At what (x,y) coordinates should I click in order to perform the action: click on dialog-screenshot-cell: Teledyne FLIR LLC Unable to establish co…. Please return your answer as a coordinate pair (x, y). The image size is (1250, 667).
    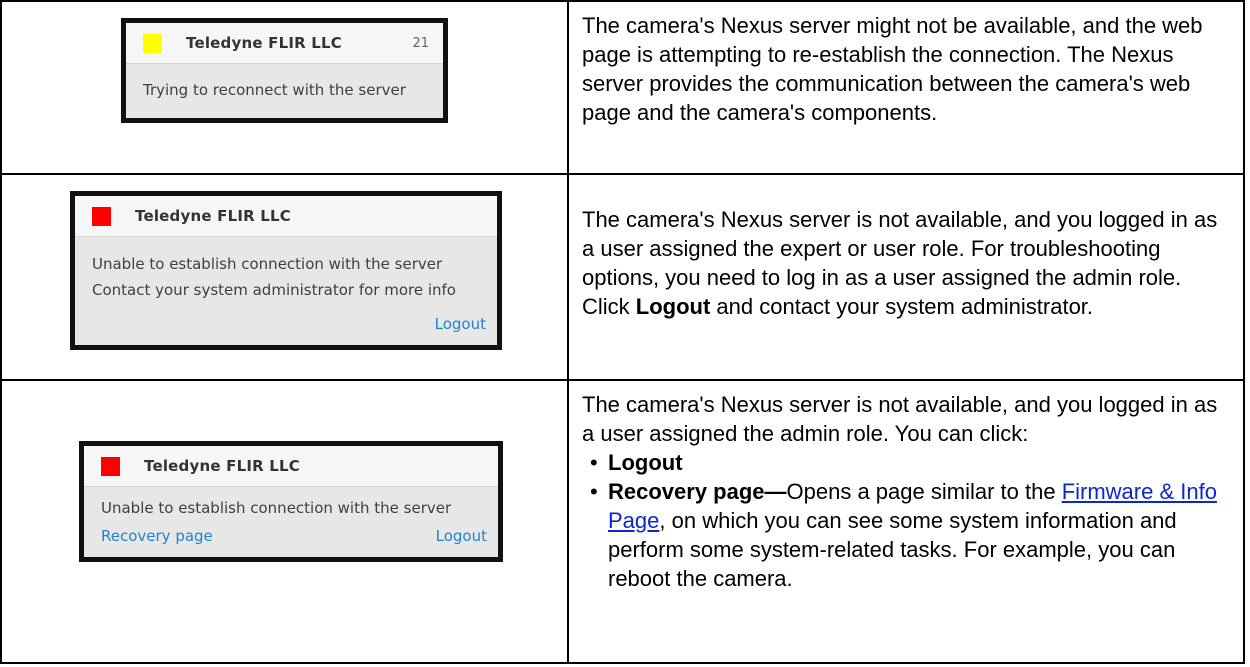
    Looking at the image, I should click on (284, 277).